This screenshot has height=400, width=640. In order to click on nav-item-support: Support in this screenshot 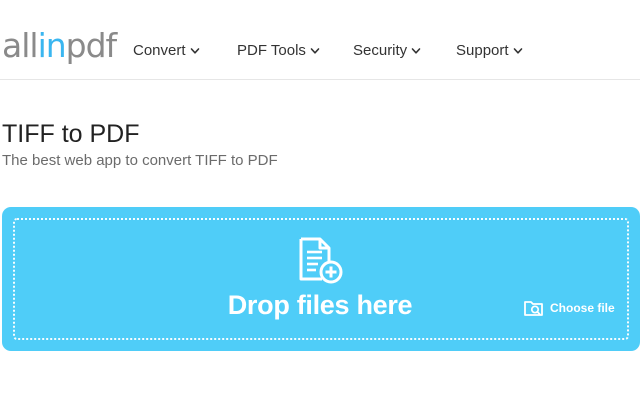, I will do `click(489, 51)`.